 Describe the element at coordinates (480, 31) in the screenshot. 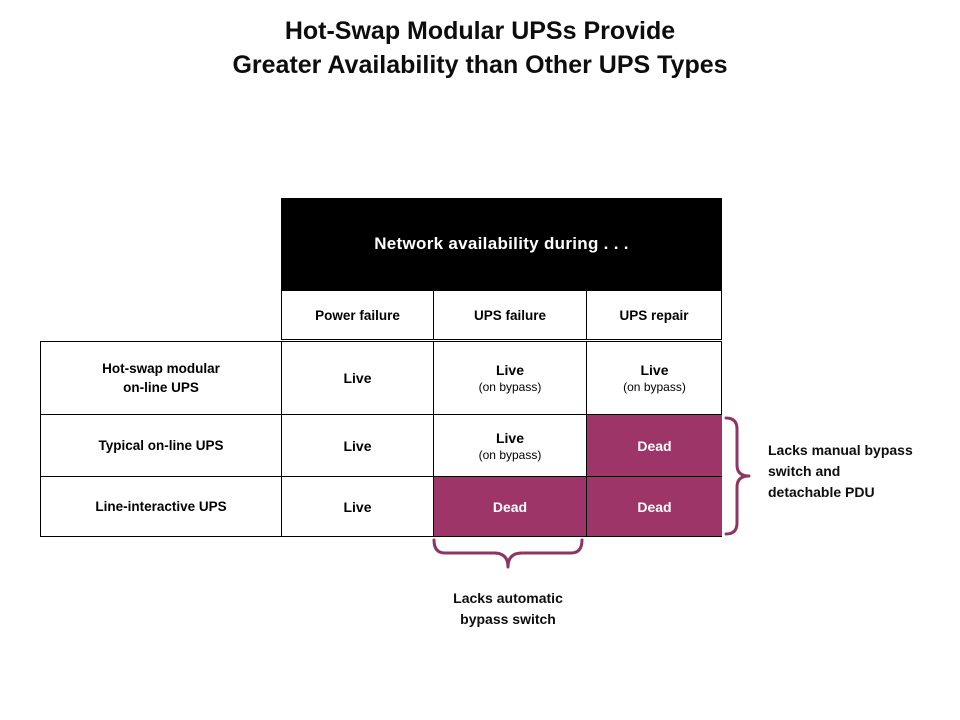

I see `page-title-line-1: Hot-Swap Modular UPSs Provide` at that location.